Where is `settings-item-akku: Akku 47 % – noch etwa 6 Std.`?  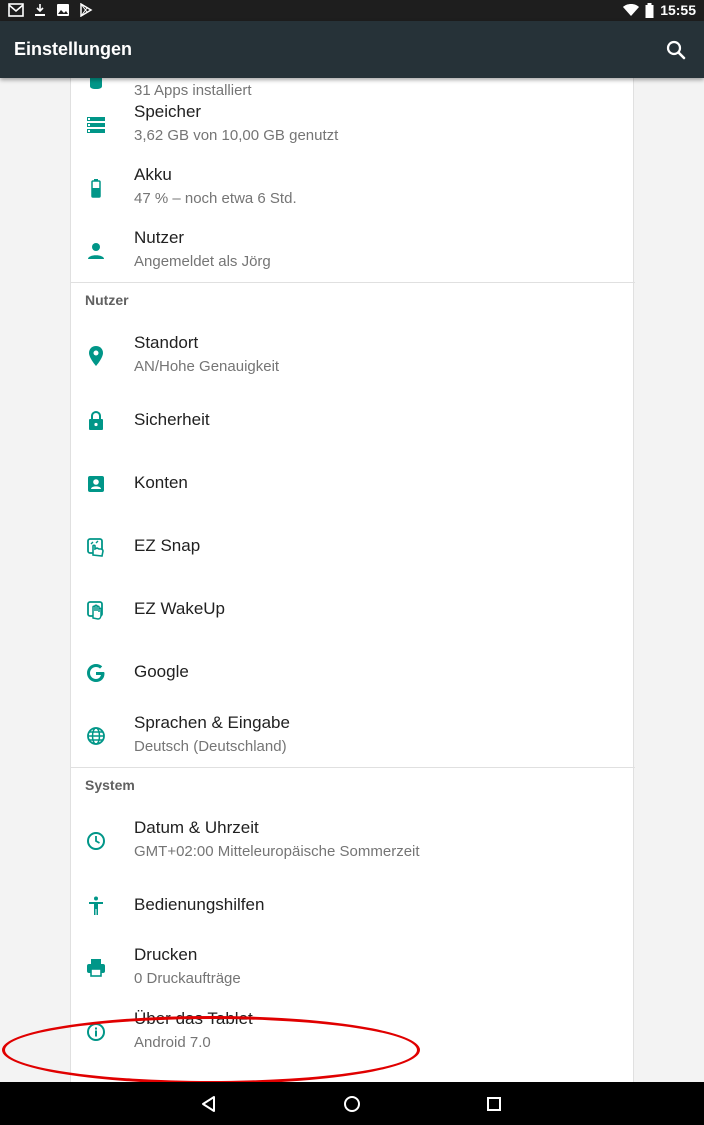
settings-item-akku: Akku 47 % – noch etwa 6 Std. is located at coordinates (353, 187).